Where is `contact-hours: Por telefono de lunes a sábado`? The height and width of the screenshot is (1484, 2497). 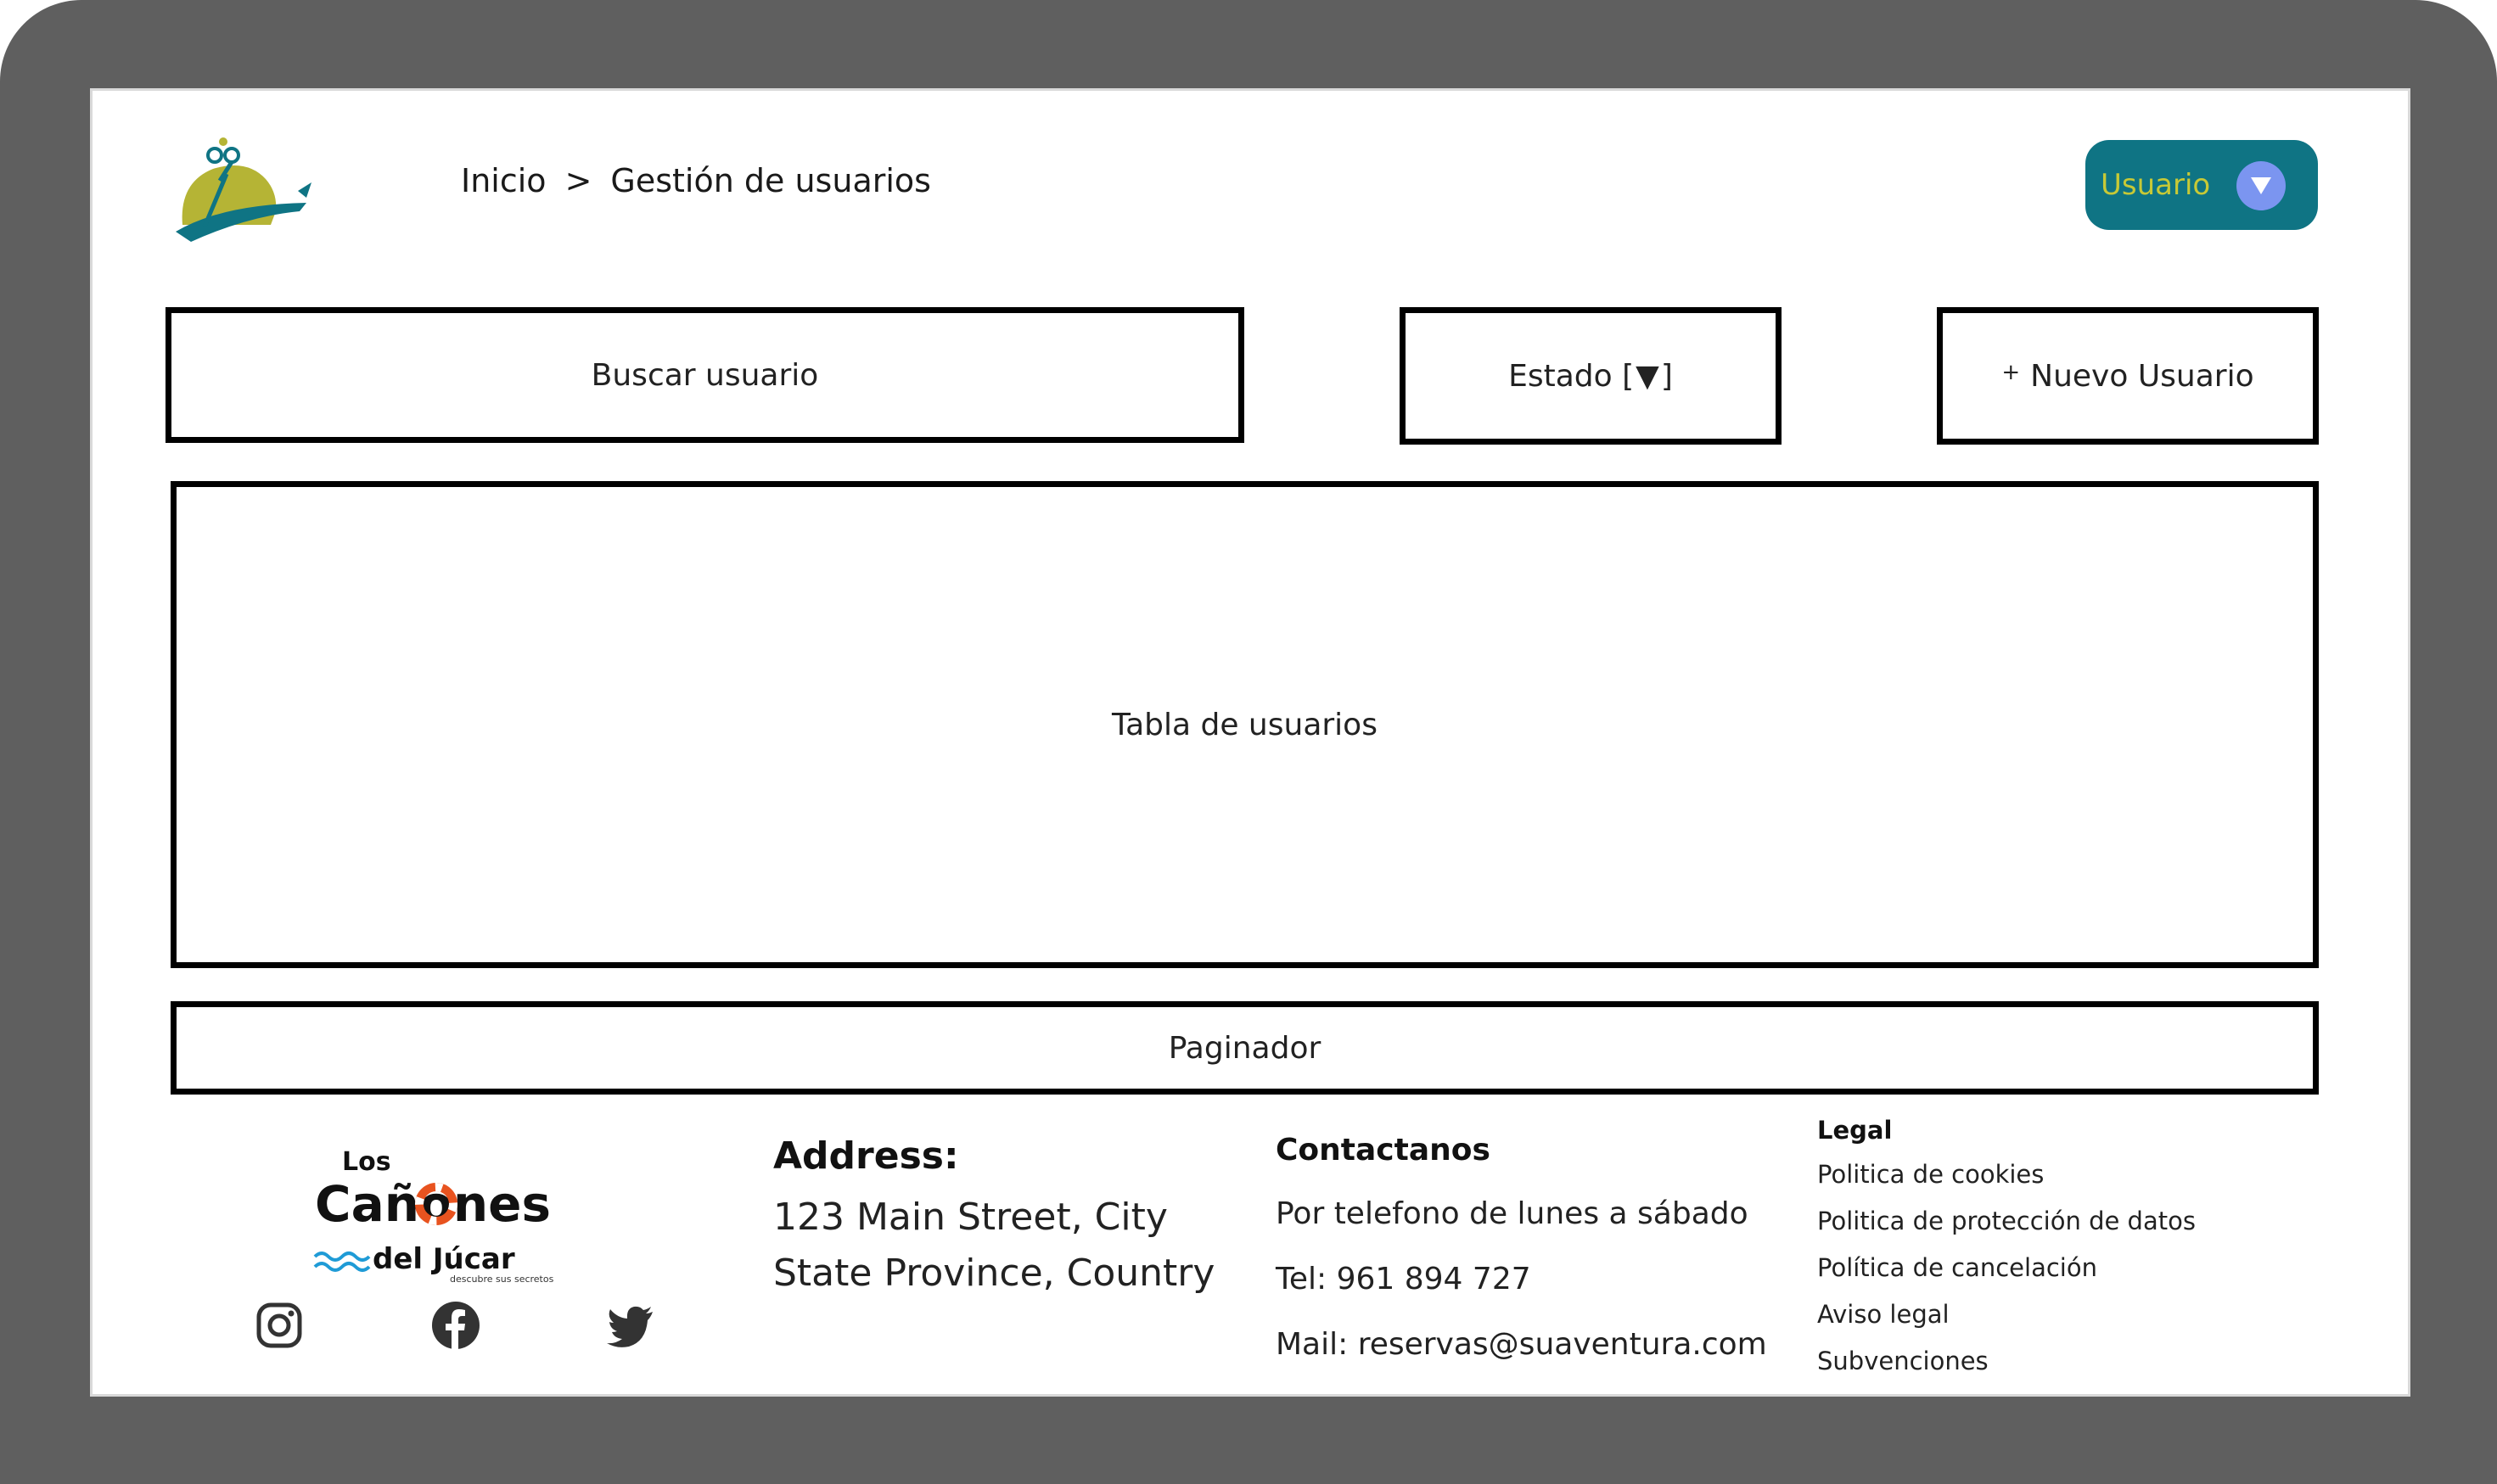 contact-hours: Por telefono de lunes a sábado is located at coordinates (1512, 1214).